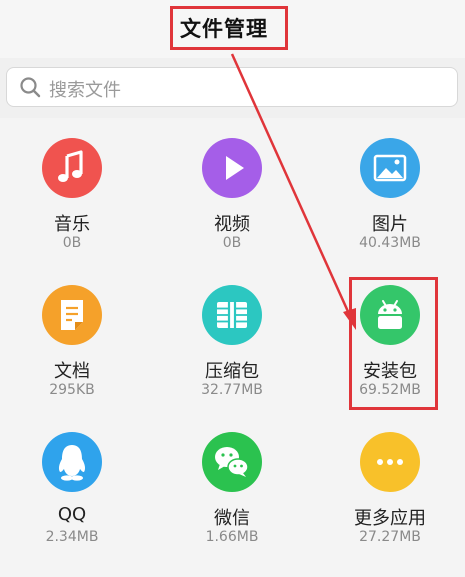 Image resolution: width=465 pixels, height=577 pixels. I want to click on category-size: 1.66MB, so click(232, 537).